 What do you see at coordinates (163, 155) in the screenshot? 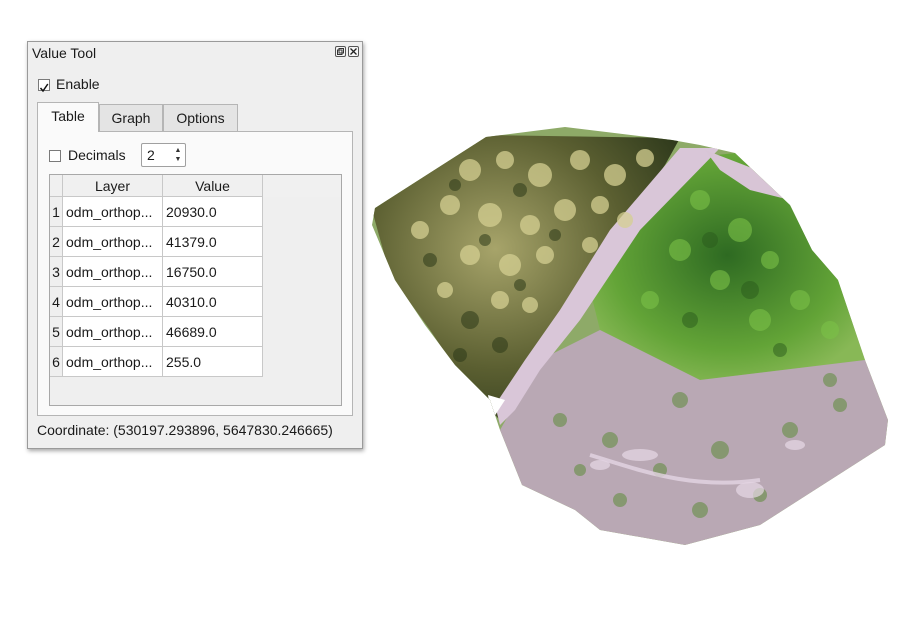
I see `decimals-spinbox: 2 ▲ ▼` at bounding box center [163, 155].